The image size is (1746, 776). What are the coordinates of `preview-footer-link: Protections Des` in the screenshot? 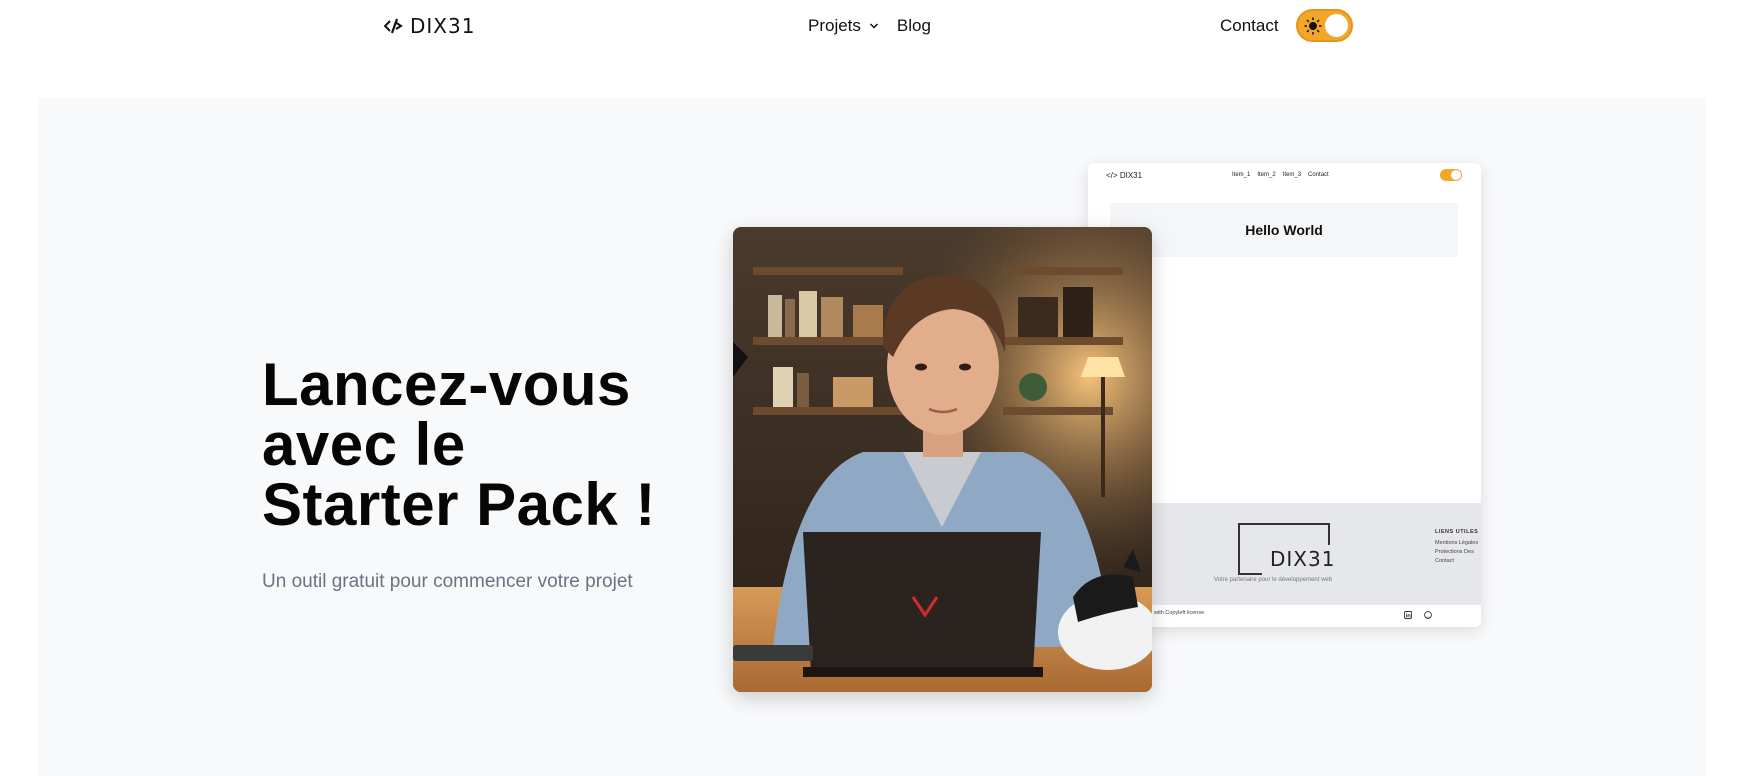 It's located at (1454, 552).